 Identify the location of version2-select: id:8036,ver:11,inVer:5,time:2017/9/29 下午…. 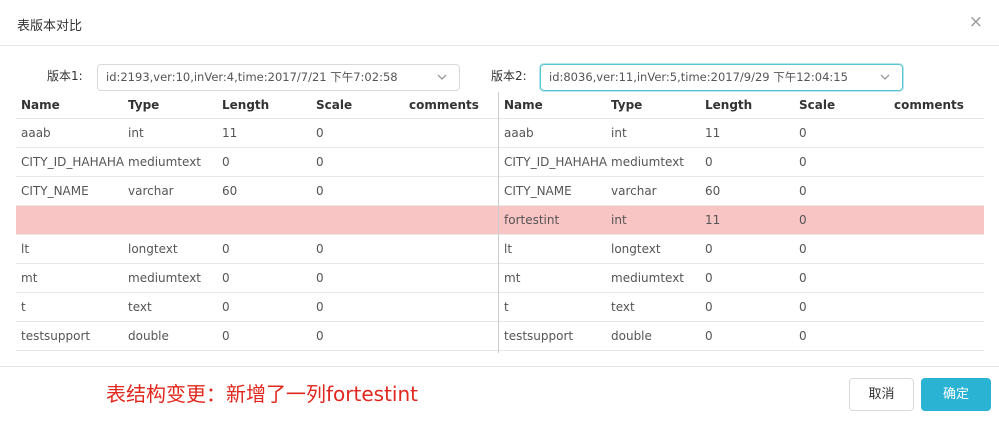
(721, 77).